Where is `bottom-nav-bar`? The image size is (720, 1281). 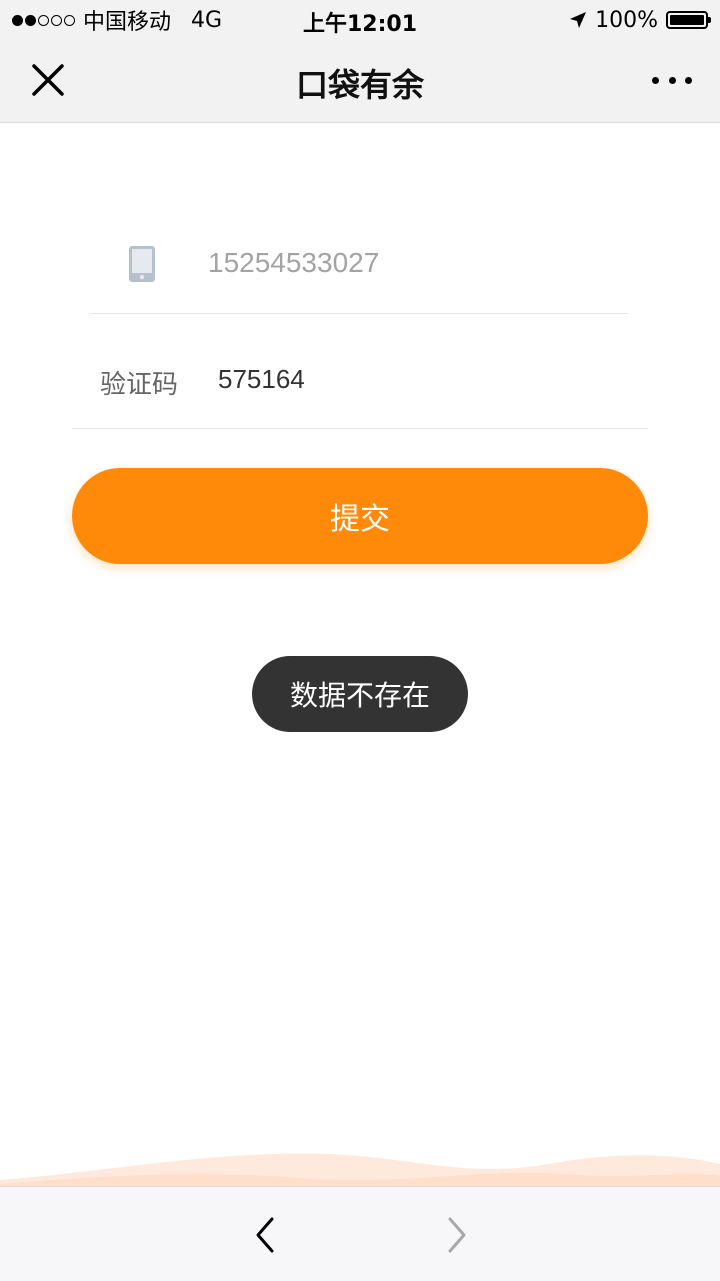 bottom-nav-bar is located at coordinates (360, 1233).